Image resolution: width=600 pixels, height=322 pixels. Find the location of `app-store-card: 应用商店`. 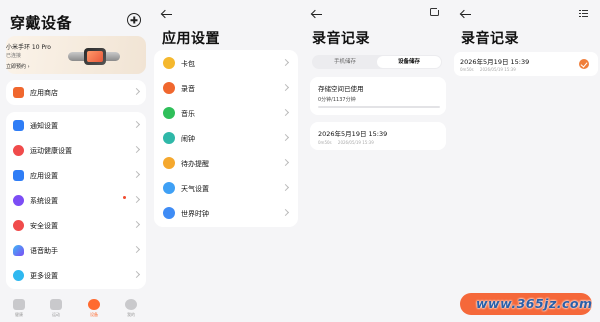

app-store-card: 应用商店 is located at coordinates (76, 92).